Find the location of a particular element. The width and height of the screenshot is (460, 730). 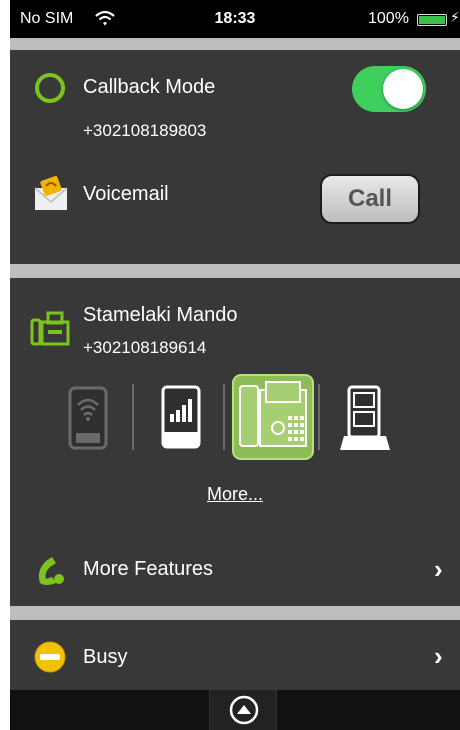

toggle-knob is located at coordinates (403, 89).